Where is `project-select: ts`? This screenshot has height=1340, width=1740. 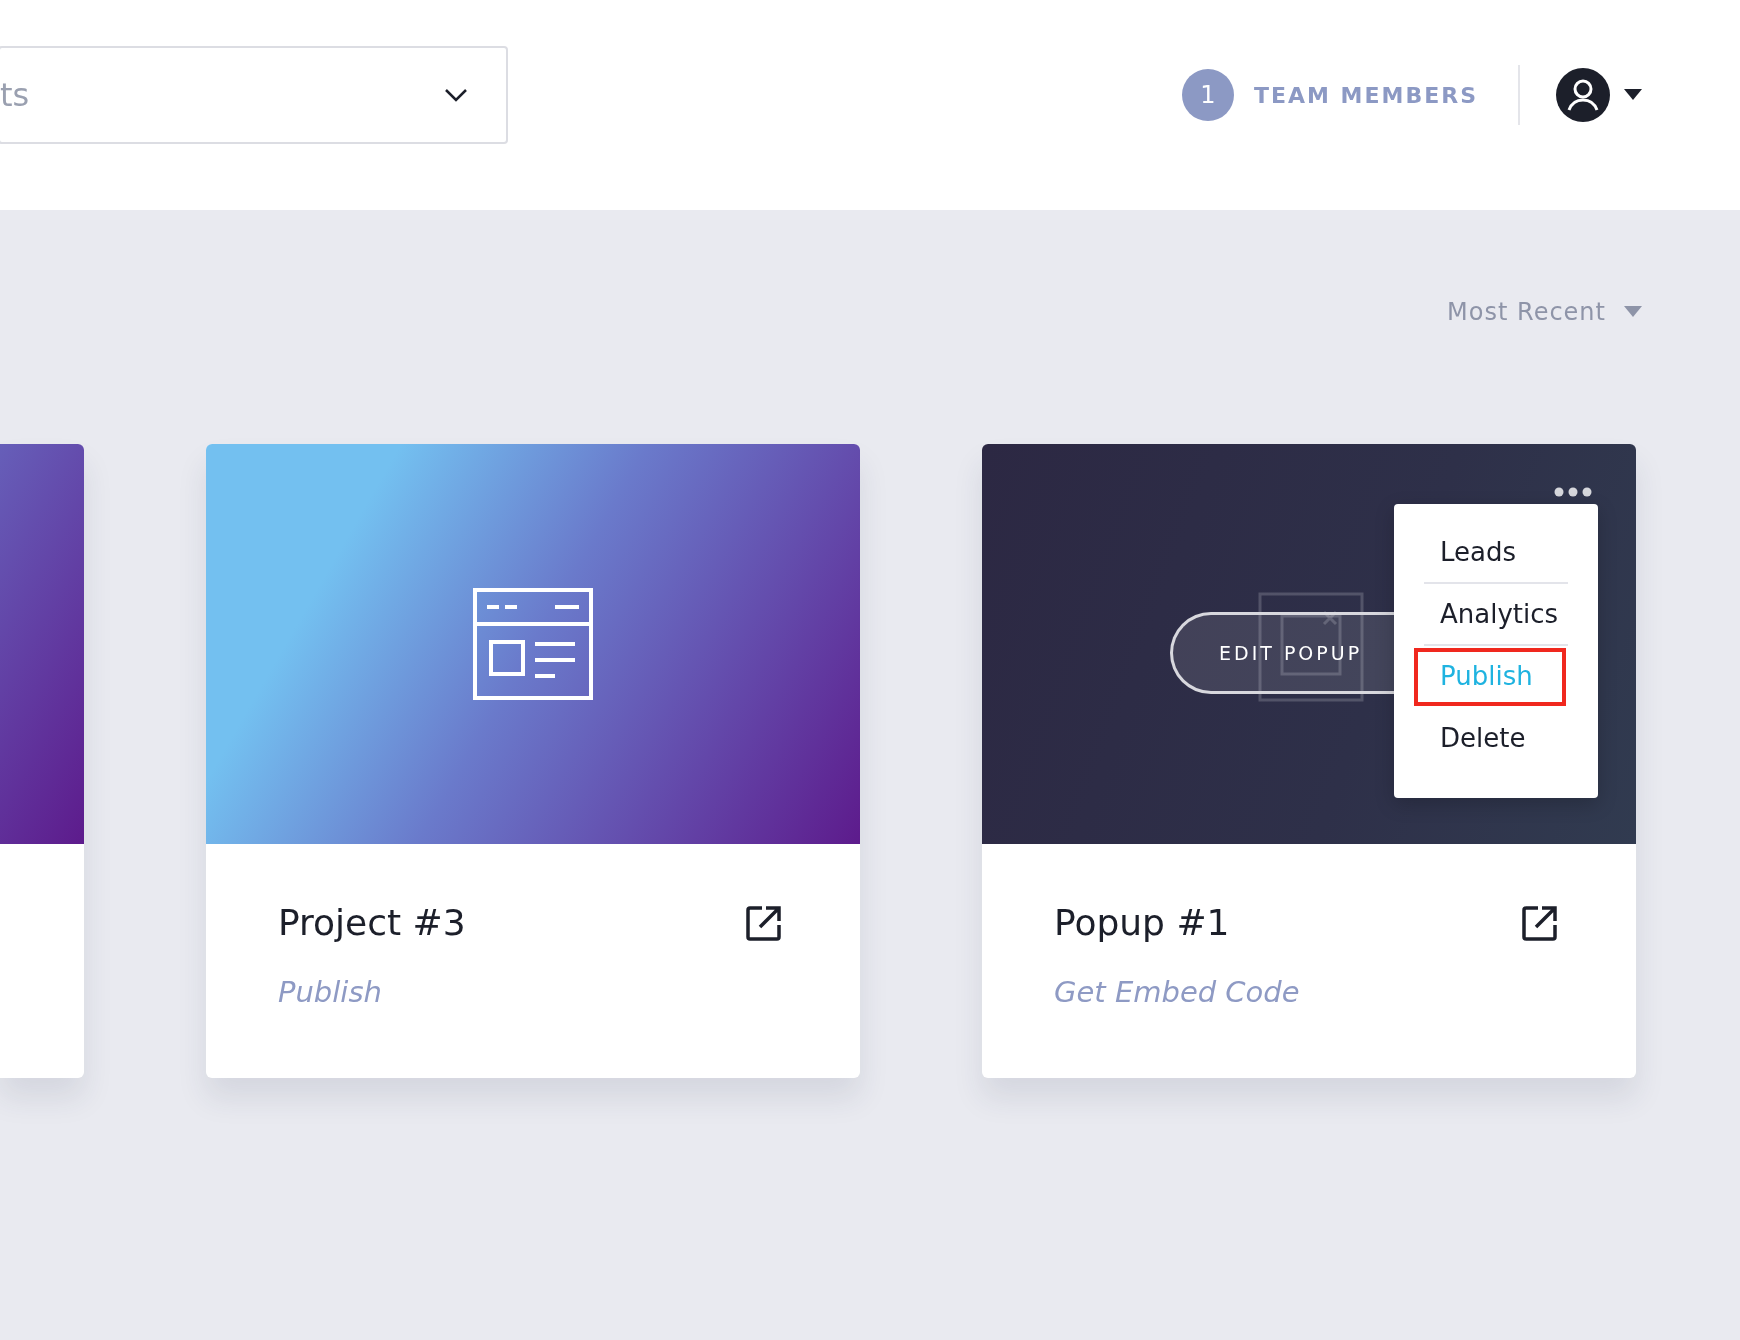
project-select: ts is located at coordinates (254, 95).